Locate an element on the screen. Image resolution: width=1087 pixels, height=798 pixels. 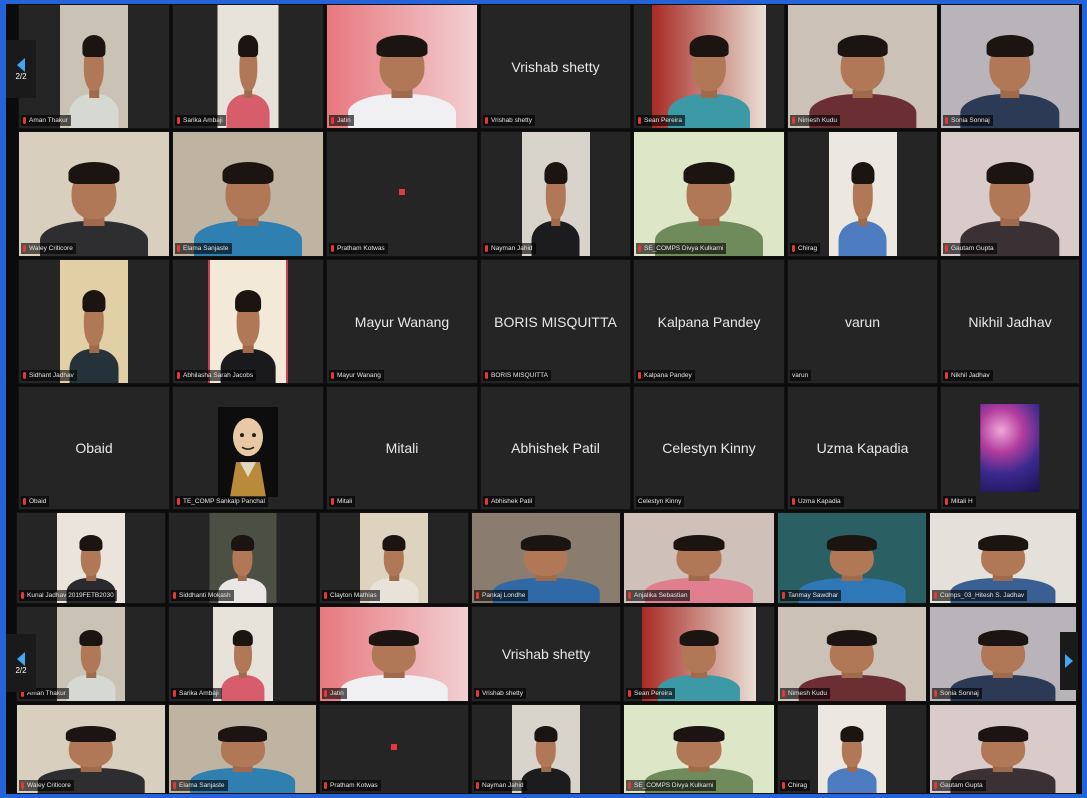
arrow-right-icon is located at coordinates (1069, 661).